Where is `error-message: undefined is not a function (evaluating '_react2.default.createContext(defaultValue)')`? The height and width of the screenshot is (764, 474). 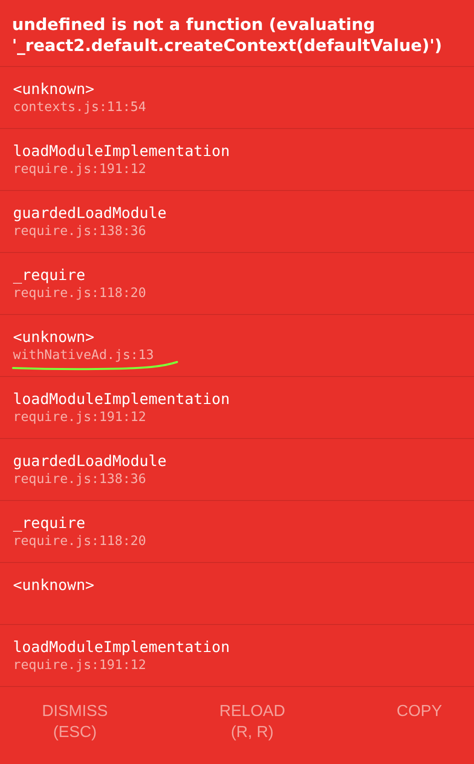
error-message: undefined is not a function (evaluating '_react2.default.createContext(defaultValue)') is located at coordinates (227, 35).